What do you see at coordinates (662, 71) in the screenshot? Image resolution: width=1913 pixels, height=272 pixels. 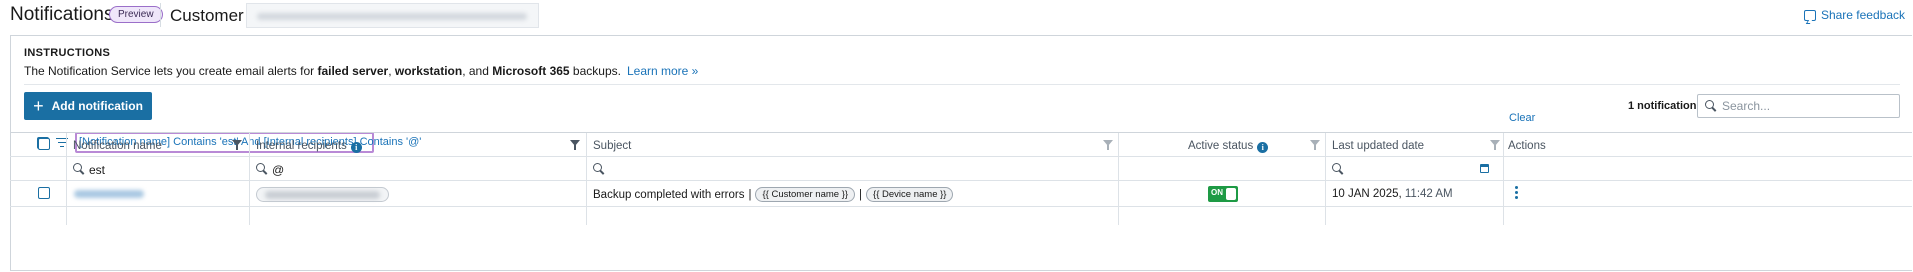 I see `learn-more-link: Learn more »` at bounding box center [662, 71].